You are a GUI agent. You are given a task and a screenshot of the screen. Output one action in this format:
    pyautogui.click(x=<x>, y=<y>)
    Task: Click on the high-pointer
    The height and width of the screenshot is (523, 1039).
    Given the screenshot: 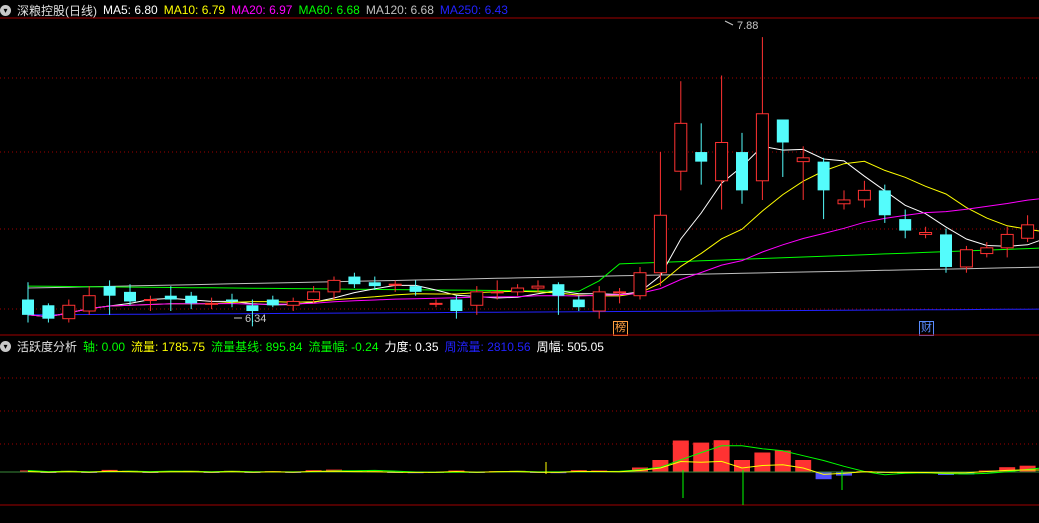 What is the action you would take?
    pyautogui.click(x=729, y=23)
    